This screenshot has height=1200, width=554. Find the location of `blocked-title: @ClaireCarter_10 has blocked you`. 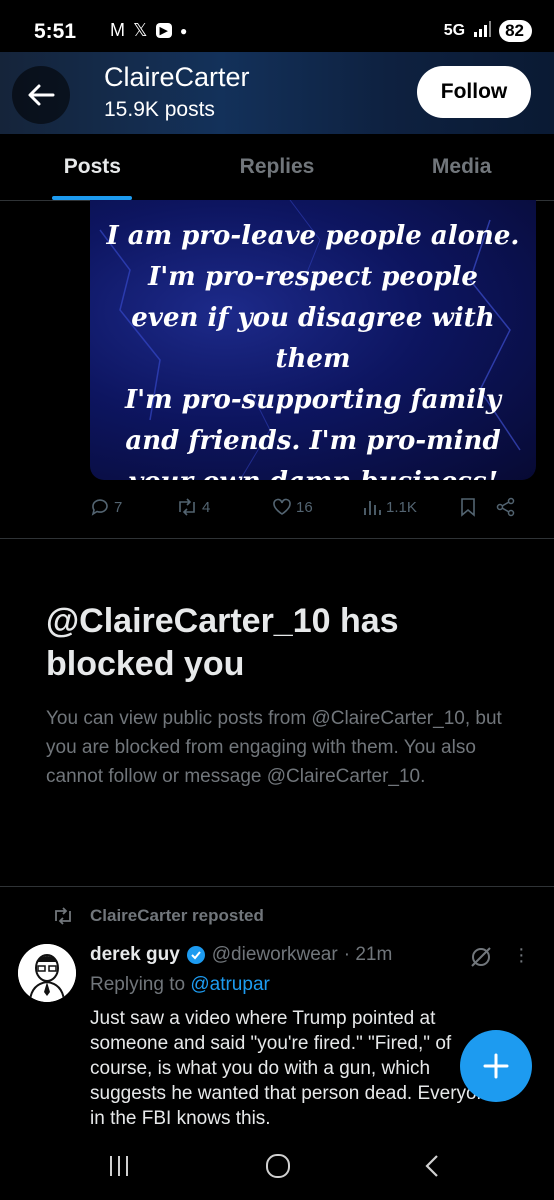

blocked-title: @ClaireCarter_10 has blocked you is located at coordinates (222, 642).